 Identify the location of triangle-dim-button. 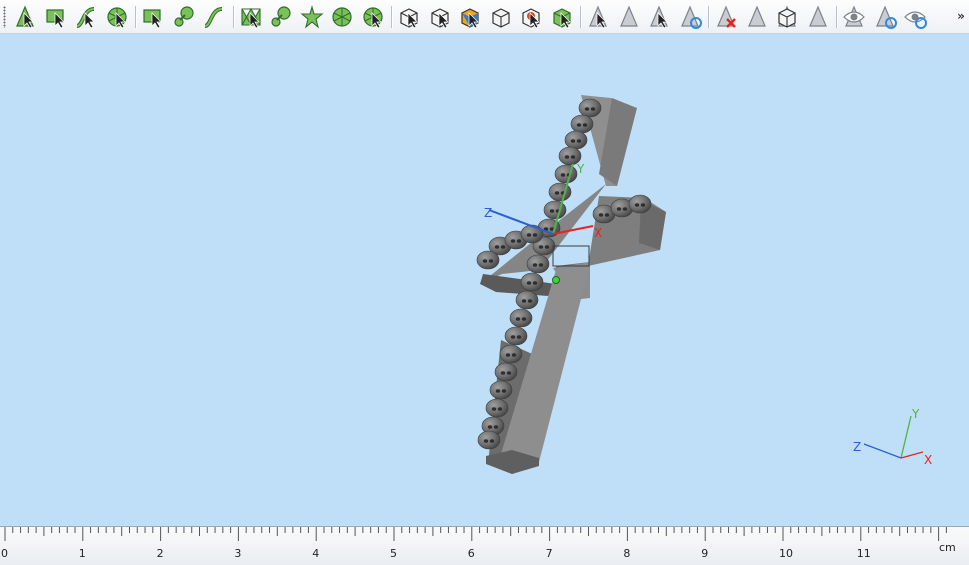
(818, 17).